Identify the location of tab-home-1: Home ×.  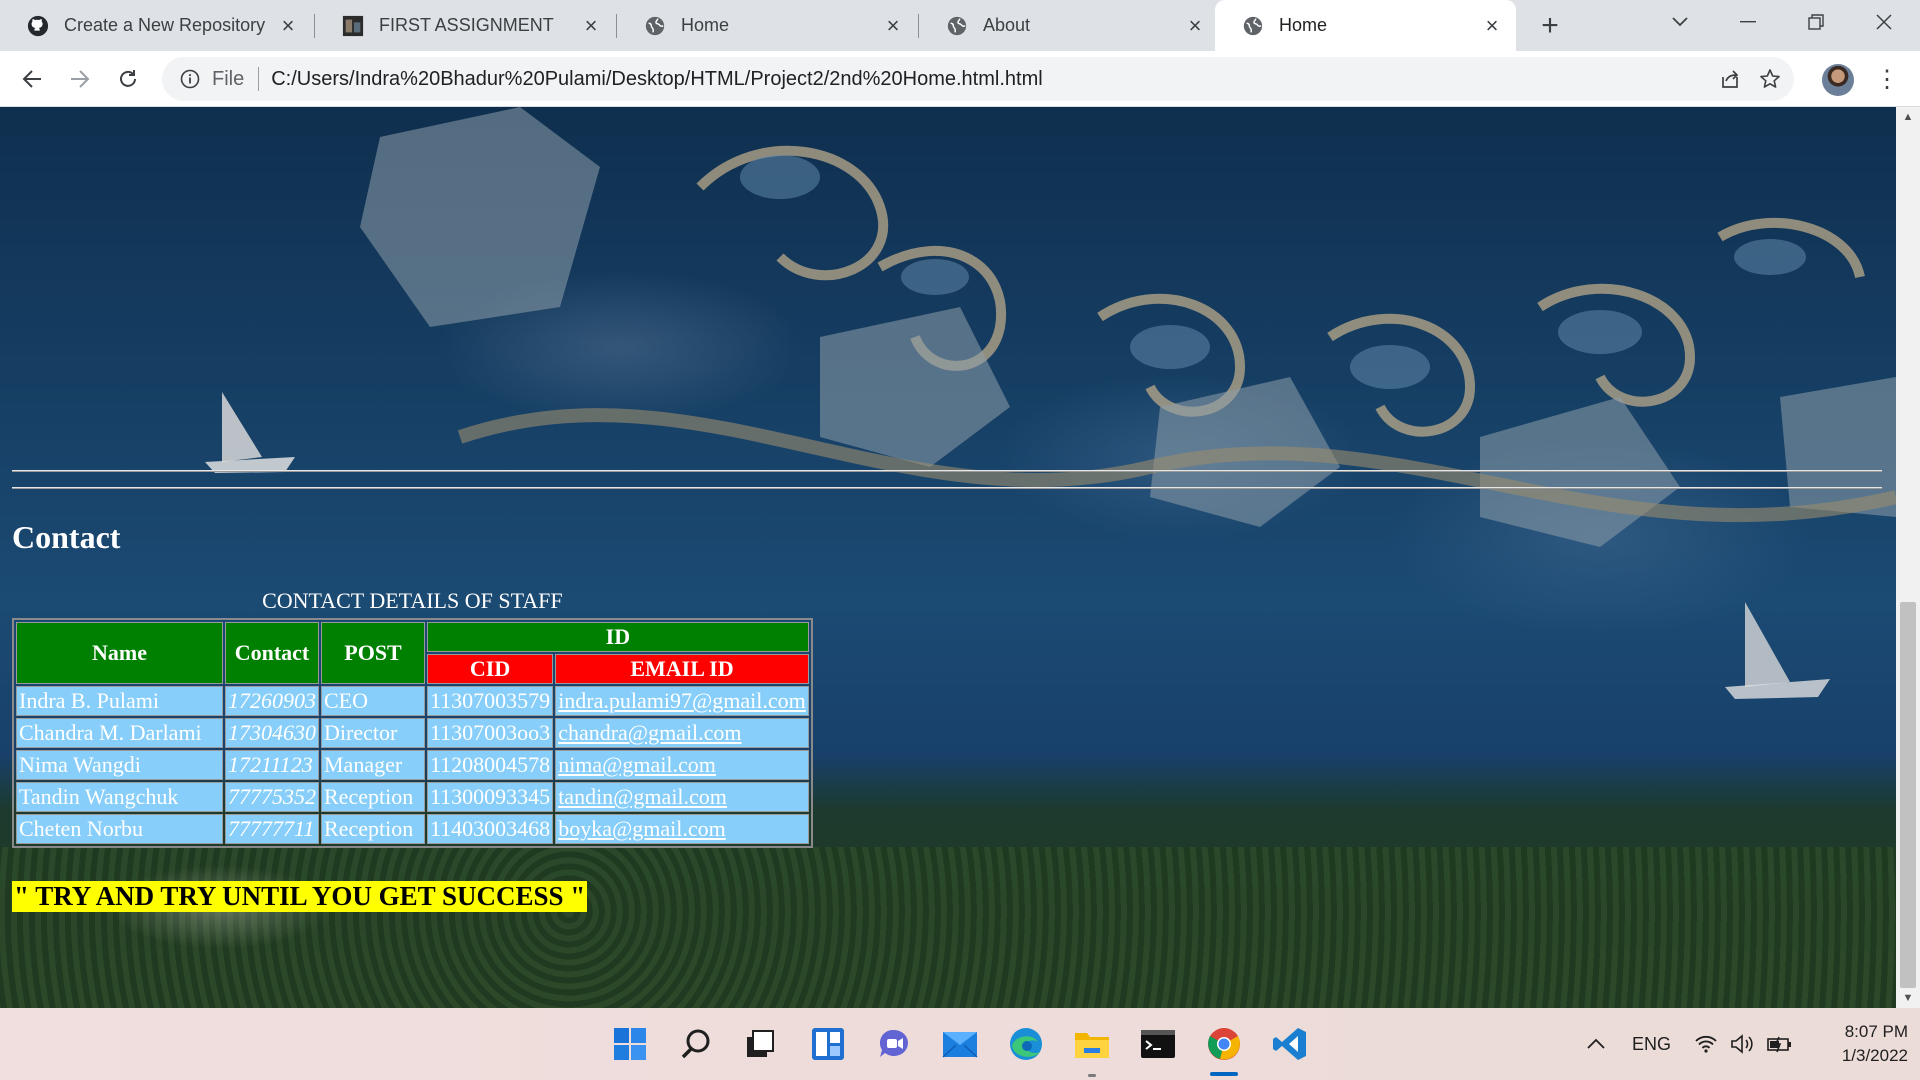
(767, 25).